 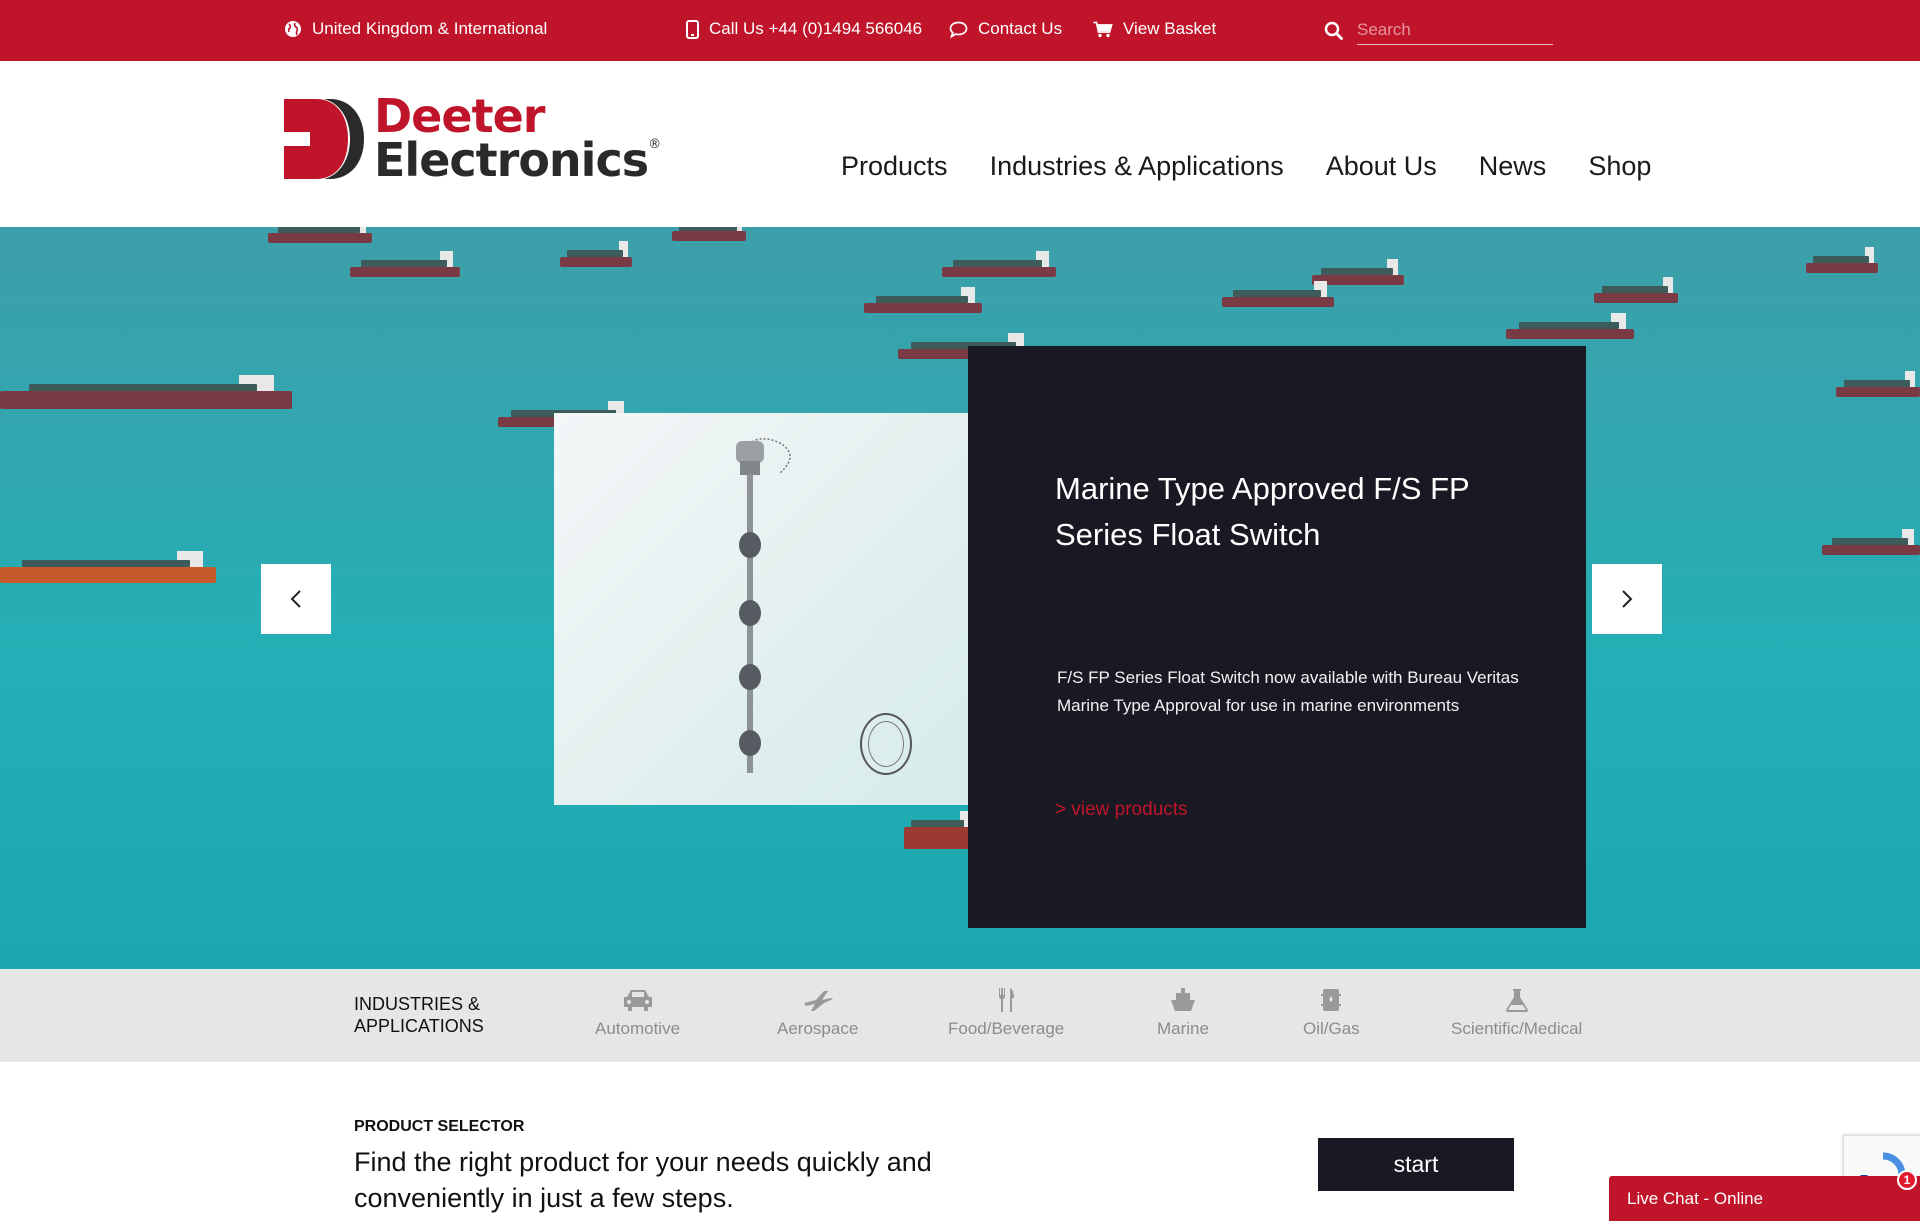 What do you see at coordinates (1516, 1013) in the screenshot?
I see `industry-scientific-medical: Scientific/Medical` at bounding box center [1516, 1013].